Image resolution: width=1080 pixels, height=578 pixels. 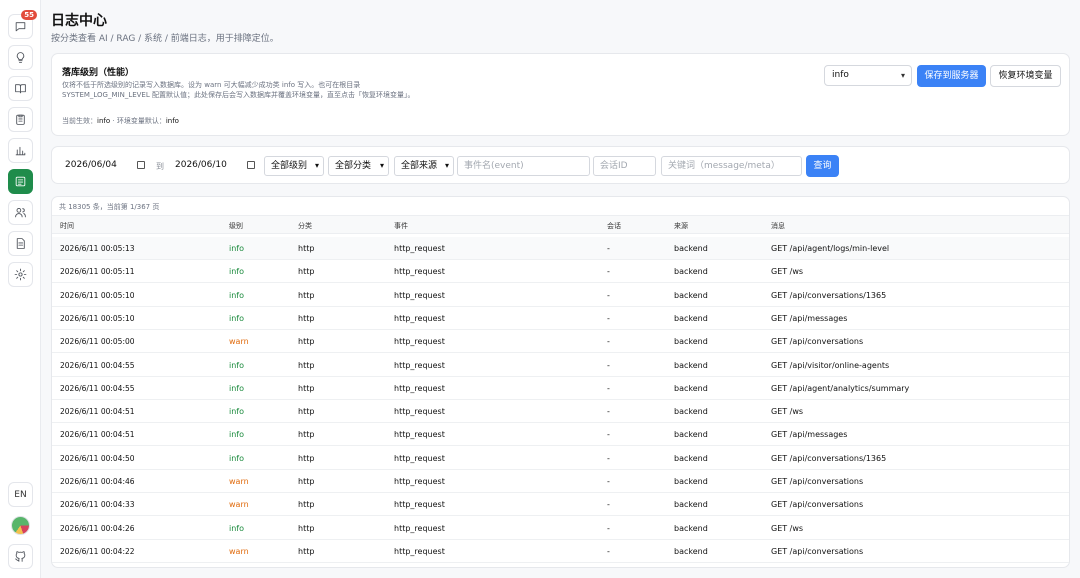 What do you see at coordinates (20, 289) in the screenshot?
I see `sidebar: 55 EN` at bounding box center [20, 289].